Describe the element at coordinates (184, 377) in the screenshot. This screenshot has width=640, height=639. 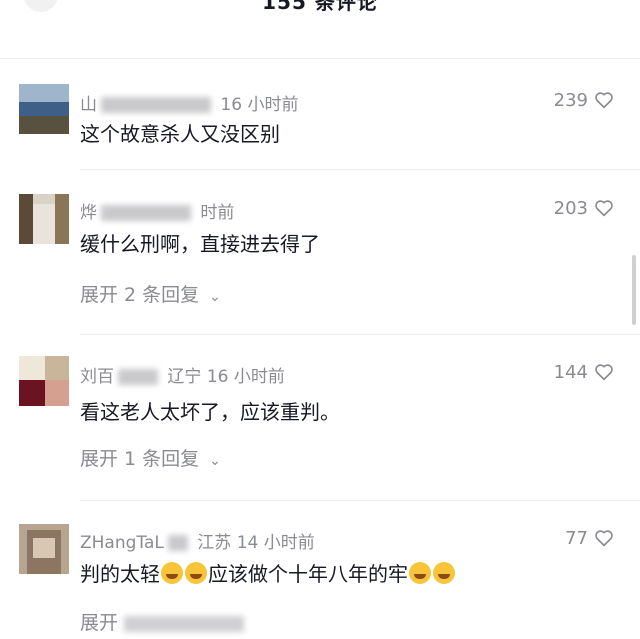
I see `location: 辽宁` at that location.